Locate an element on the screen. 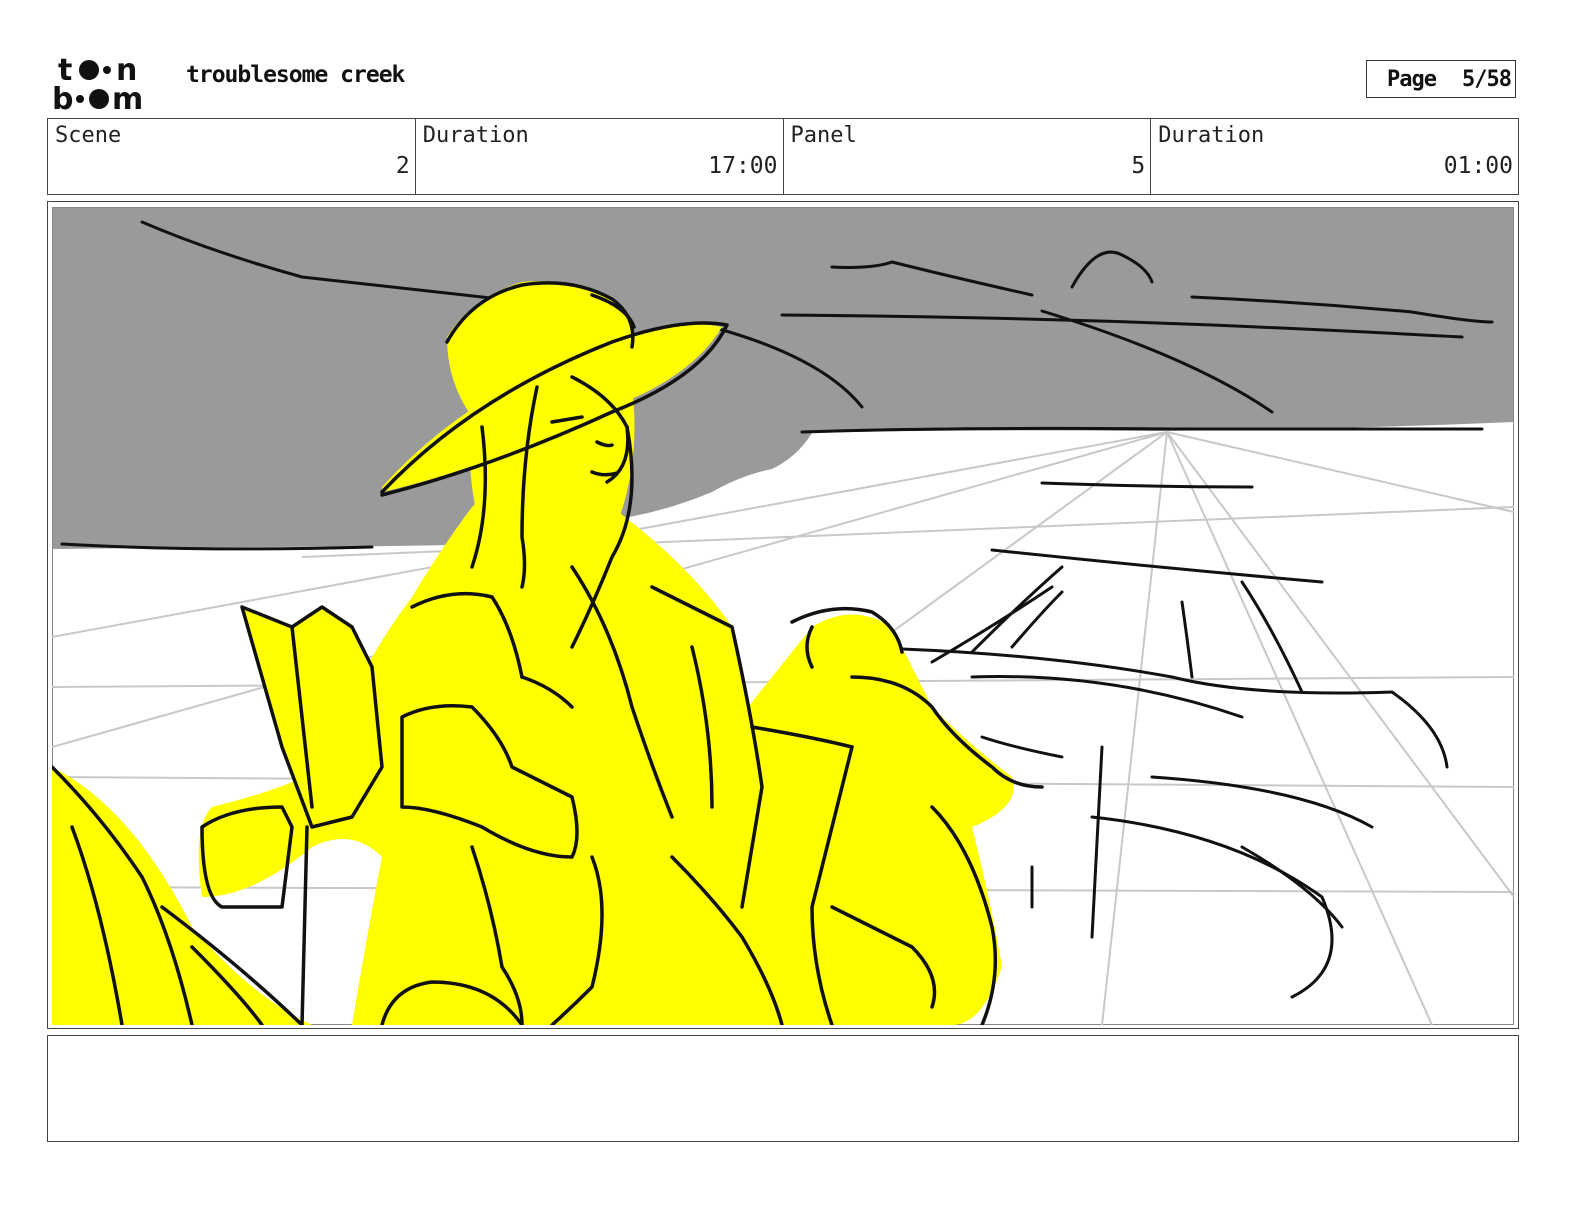  panel-value: 5 is located at coordinates (1138, 166).